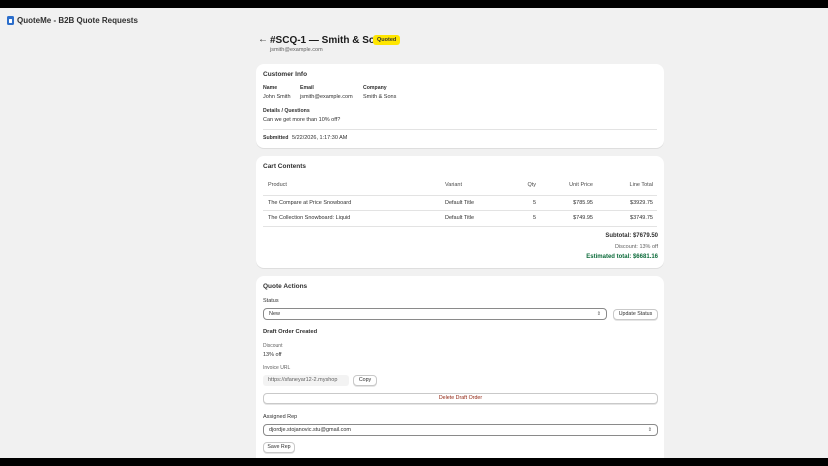  Describe the element at coordinates (285, 286) in the screenshot. I see `card-title: Quote Actions` at that location.